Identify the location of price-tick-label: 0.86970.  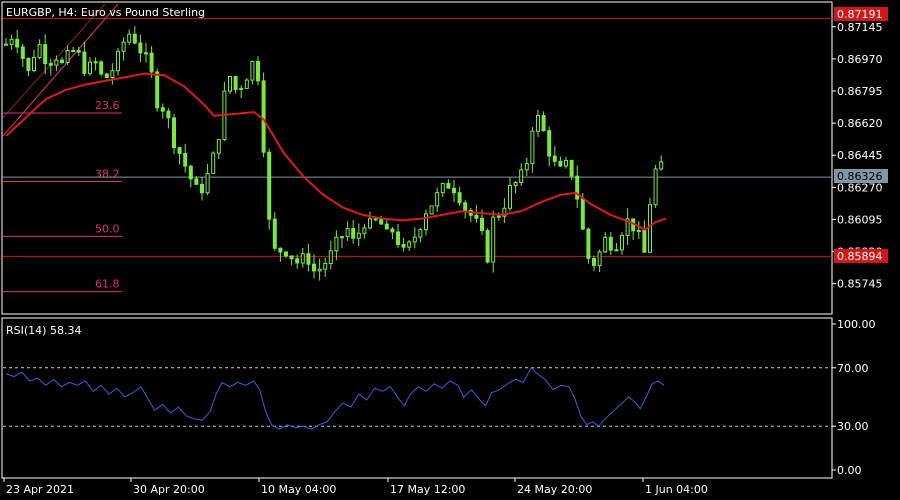
(860, 59).